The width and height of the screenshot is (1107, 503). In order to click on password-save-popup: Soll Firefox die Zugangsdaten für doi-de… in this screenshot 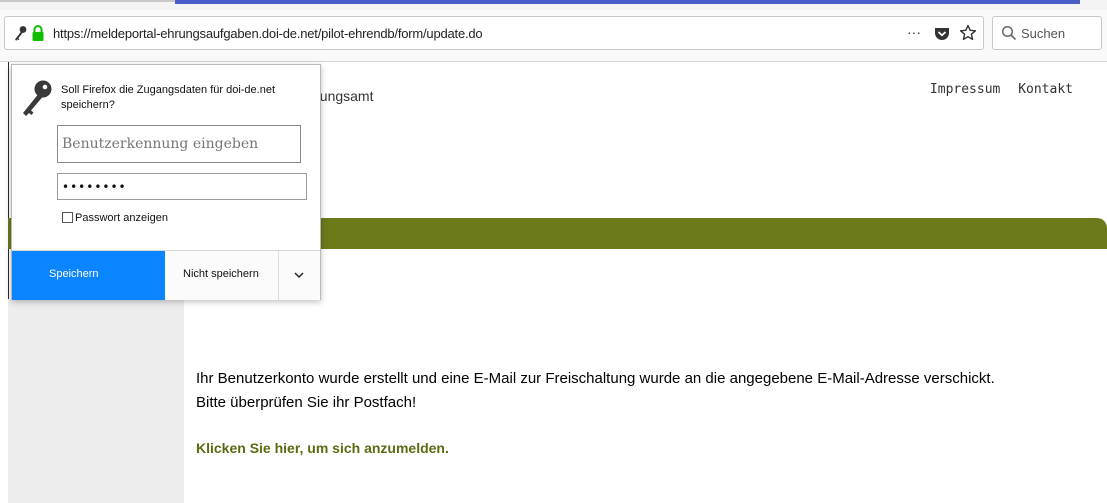, I will do `click(166, 182)`.